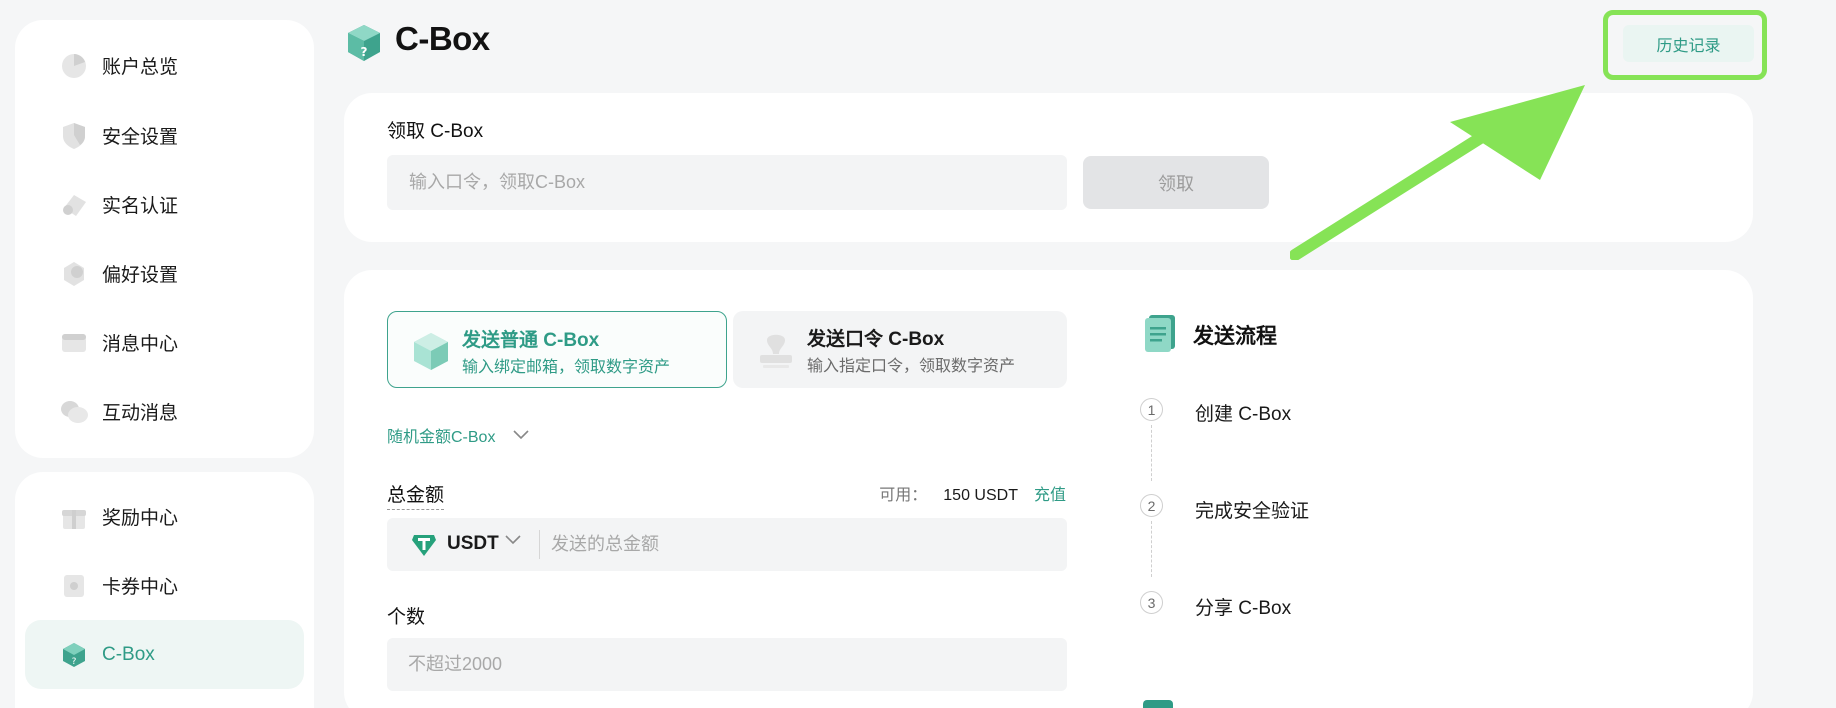  What do you see at coordinates (164, 654) in the screenshot?
I see `sidebar-item-cbox: ? C-Box` at bounding box center [164, 654].